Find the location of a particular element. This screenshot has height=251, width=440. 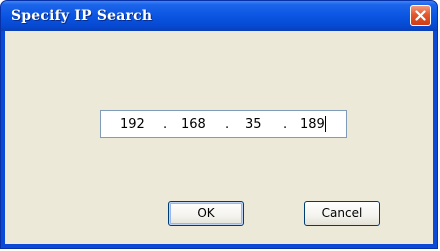

text-caret is located at coordinates (325, 124).